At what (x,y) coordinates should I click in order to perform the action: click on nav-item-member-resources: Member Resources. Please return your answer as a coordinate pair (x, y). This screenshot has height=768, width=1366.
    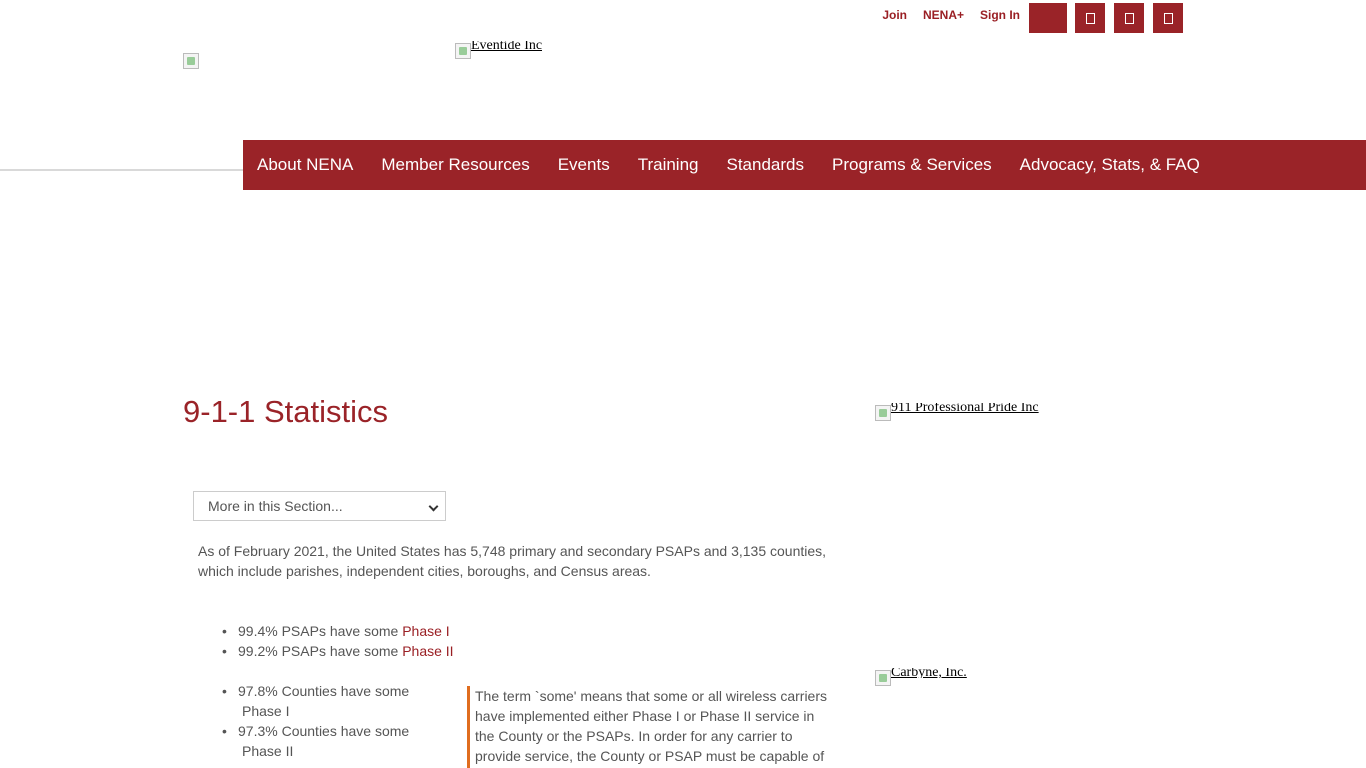
    Looking at the image, I should click on (455, 165).